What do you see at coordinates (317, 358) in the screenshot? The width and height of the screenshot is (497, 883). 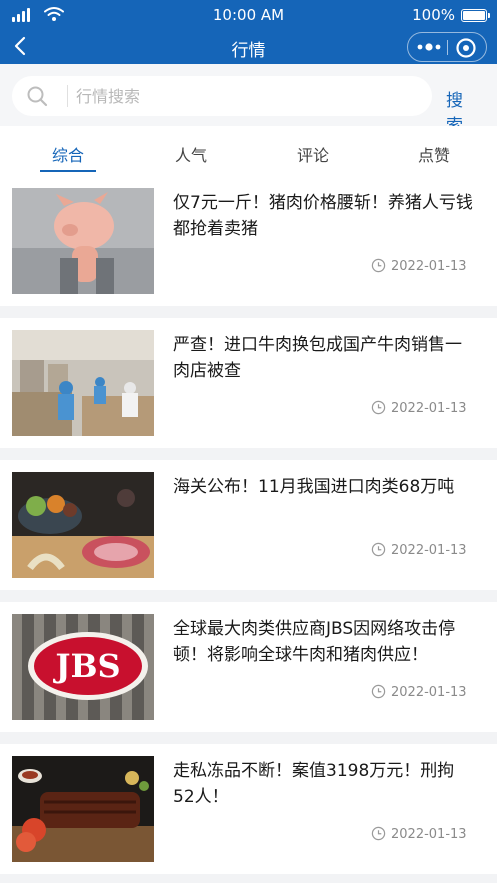 I see `article-title: 严查！进口牛肉换包成国产牛肉销售一肉店被查` at bounding box center [317, 358].